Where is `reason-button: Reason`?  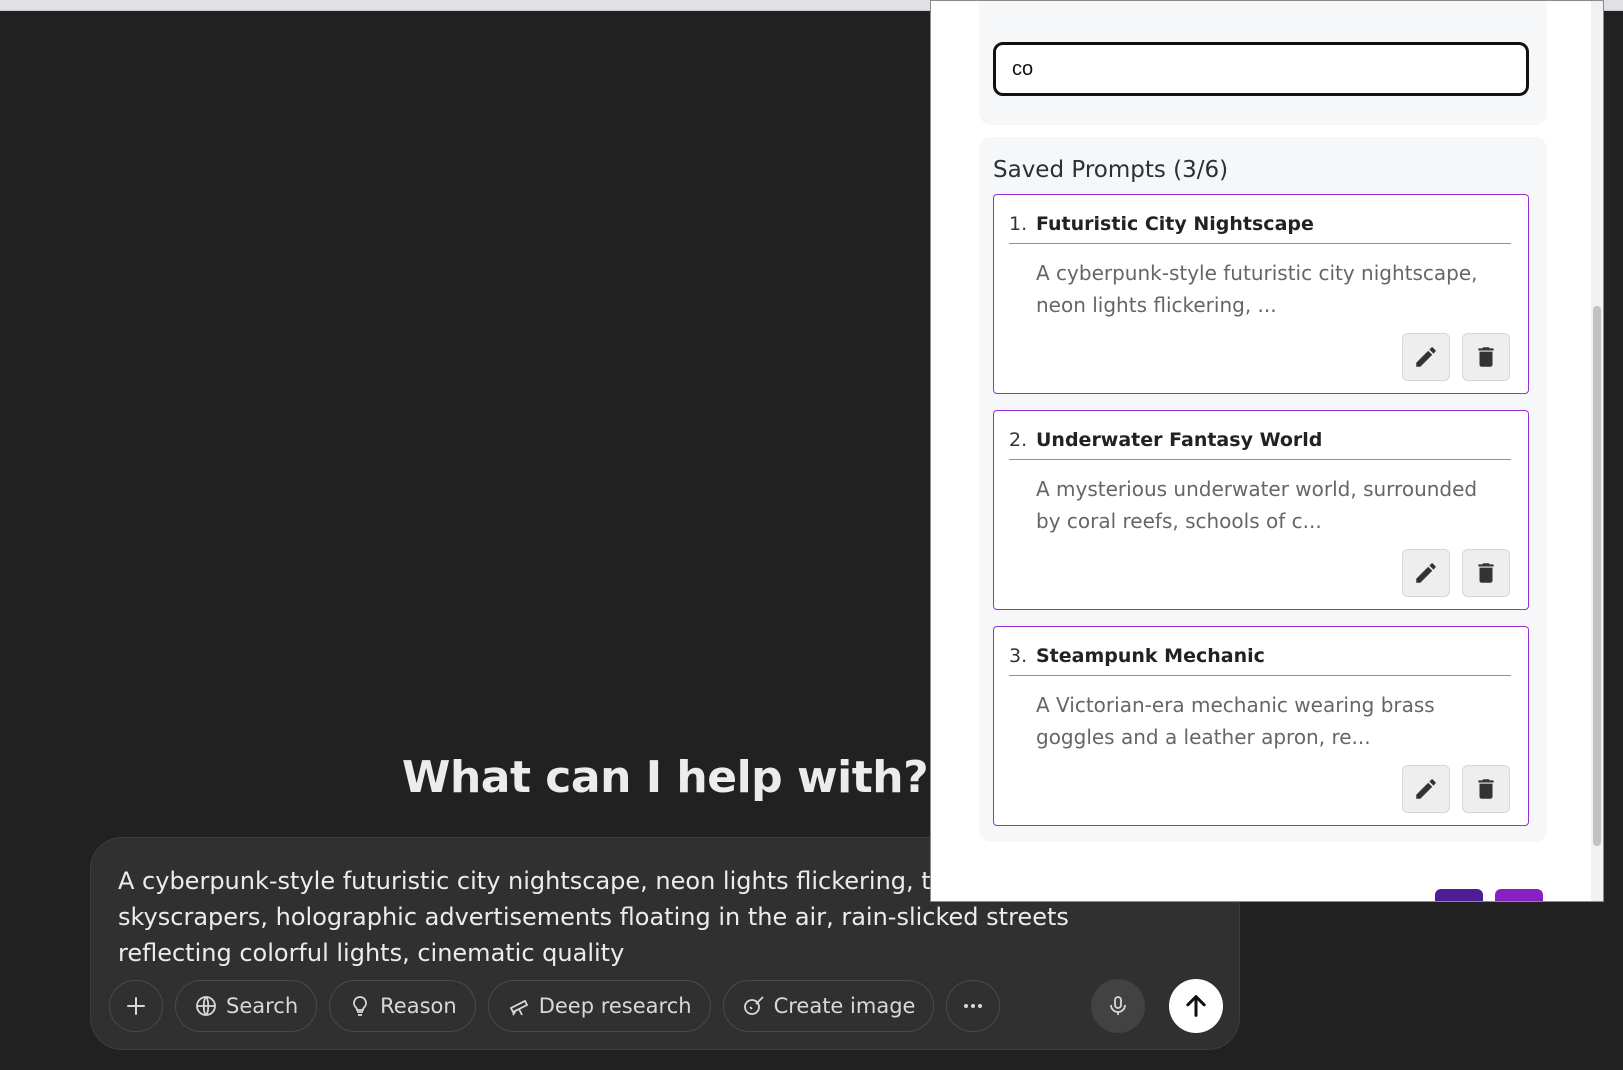 reason-button: Reason is located at coordinates (402, 1006).